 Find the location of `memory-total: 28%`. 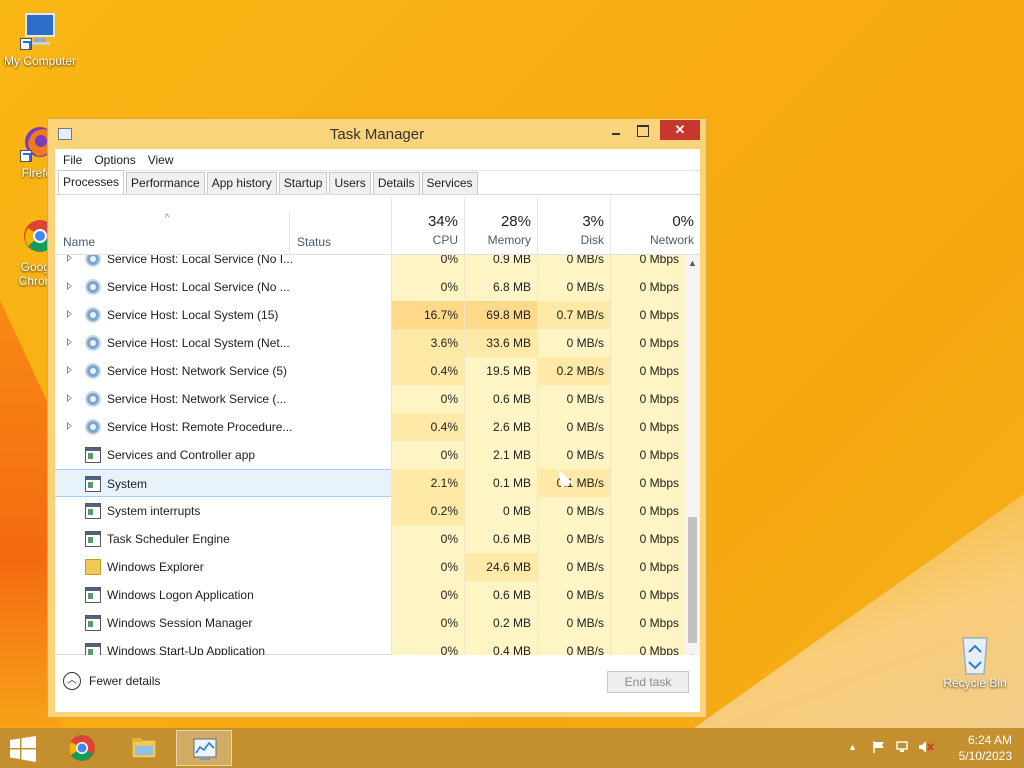

memory-total: 28% is located at coordinates (515, 221).